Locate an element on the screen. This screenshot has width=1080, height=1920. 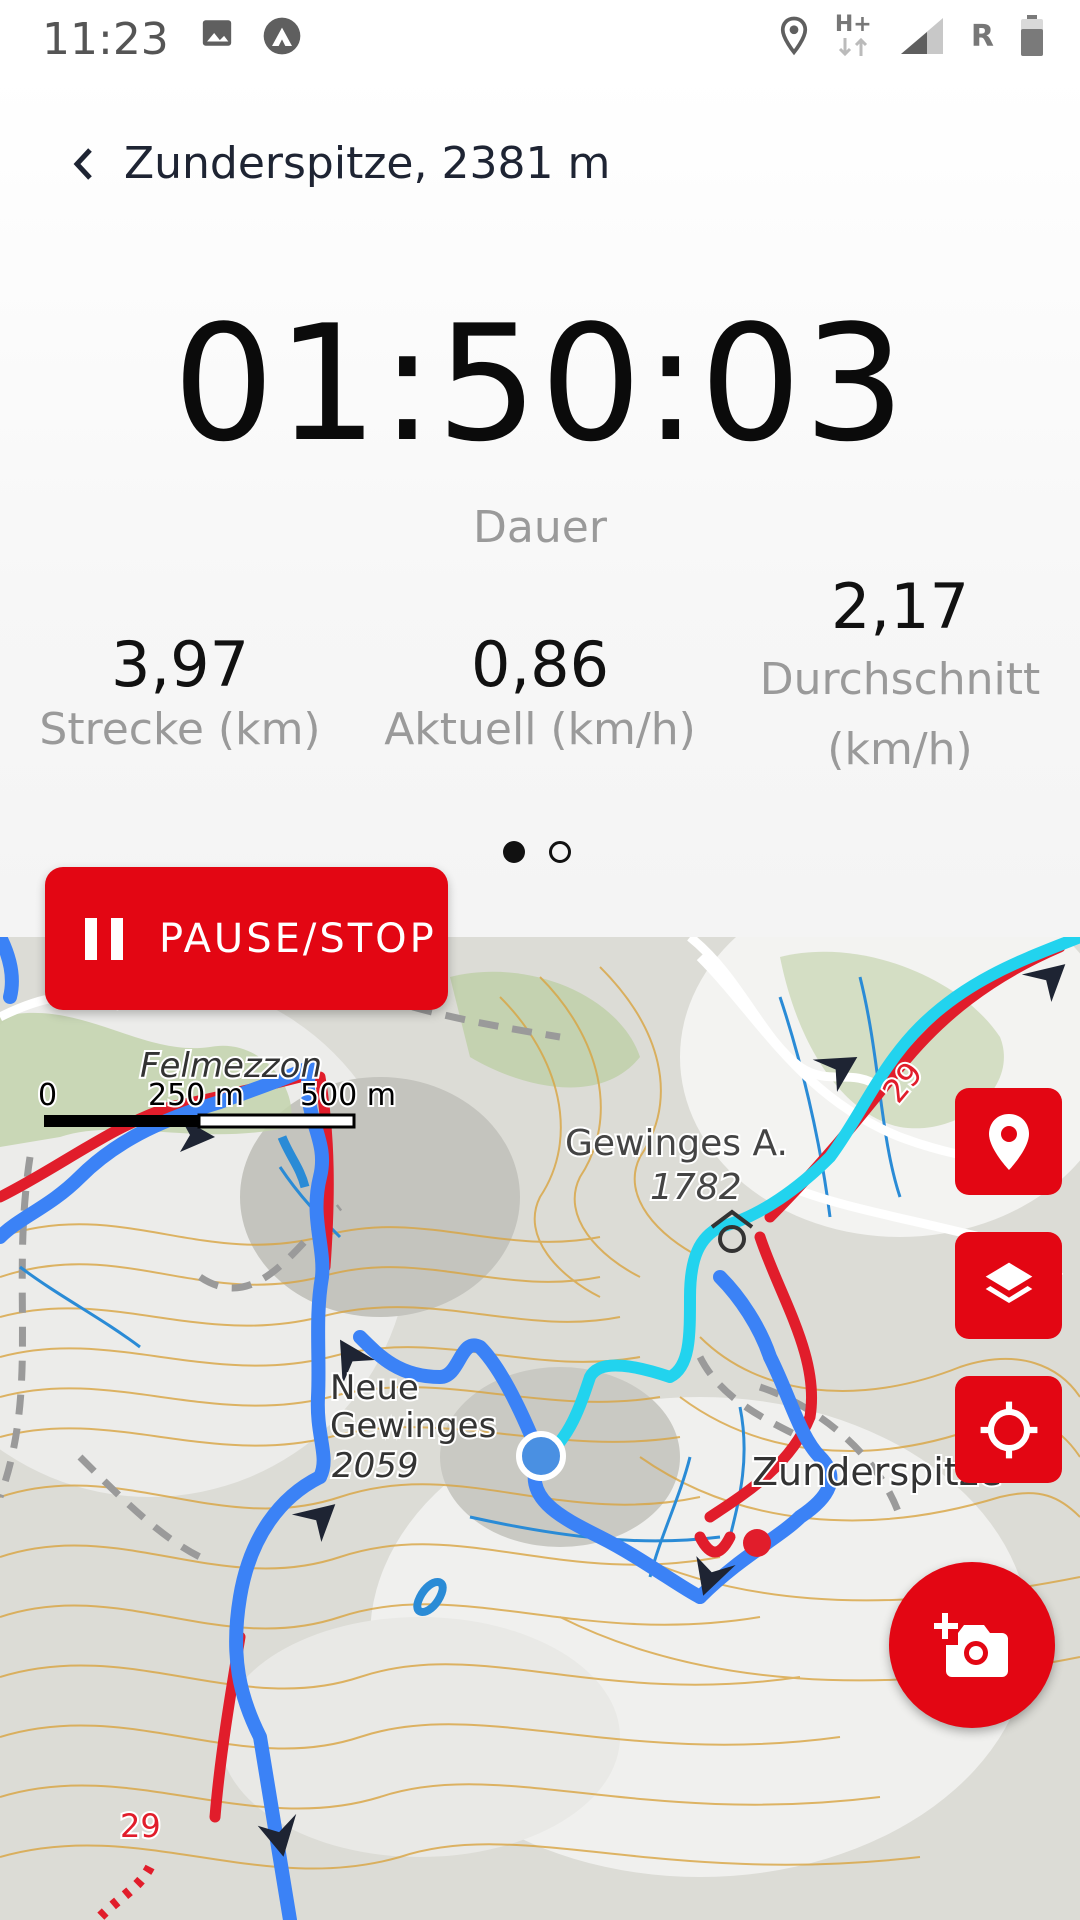
average-speed-value: 2,17 is located at coordinates (900, 606).